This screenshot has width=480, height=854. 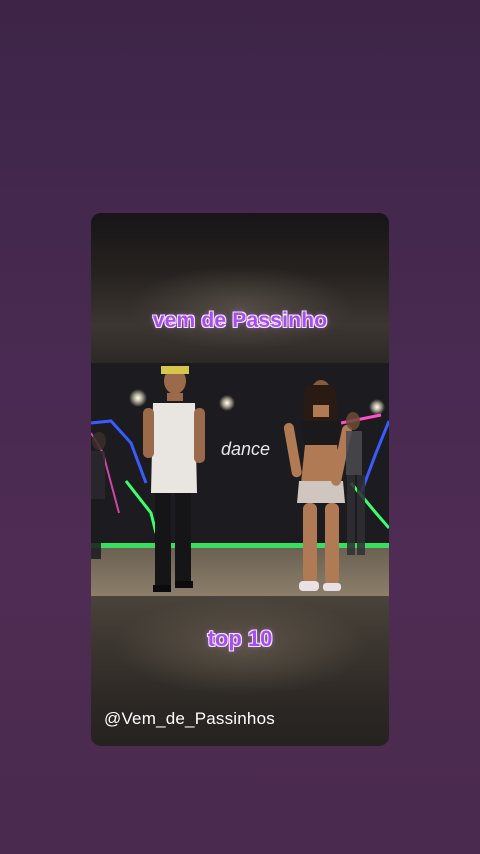 What do you see at coordinates (245, 449) in the screenshot?
I see `studio-watermark: dance` at bounding box center [245, 449].